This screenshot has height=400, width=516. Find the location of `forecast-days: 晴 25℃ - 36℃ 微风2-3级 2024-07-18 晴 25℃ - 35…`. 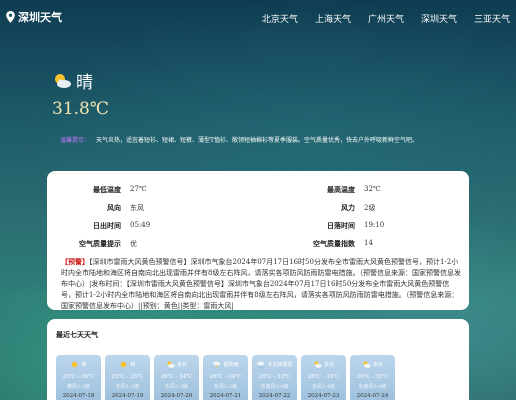

forecast-days: 晴 25℃ - 36℃ 微风2-3级 2024-07-18 晴 25℃ - 35… is located at coordinates (225, 377).